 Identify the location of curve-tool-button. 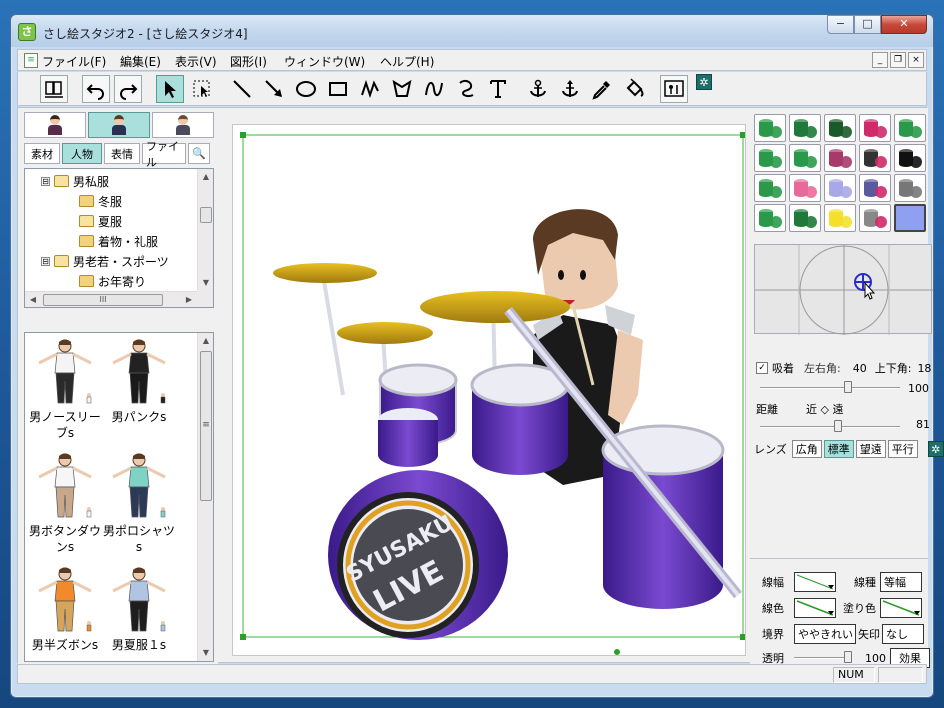
(434, 89).